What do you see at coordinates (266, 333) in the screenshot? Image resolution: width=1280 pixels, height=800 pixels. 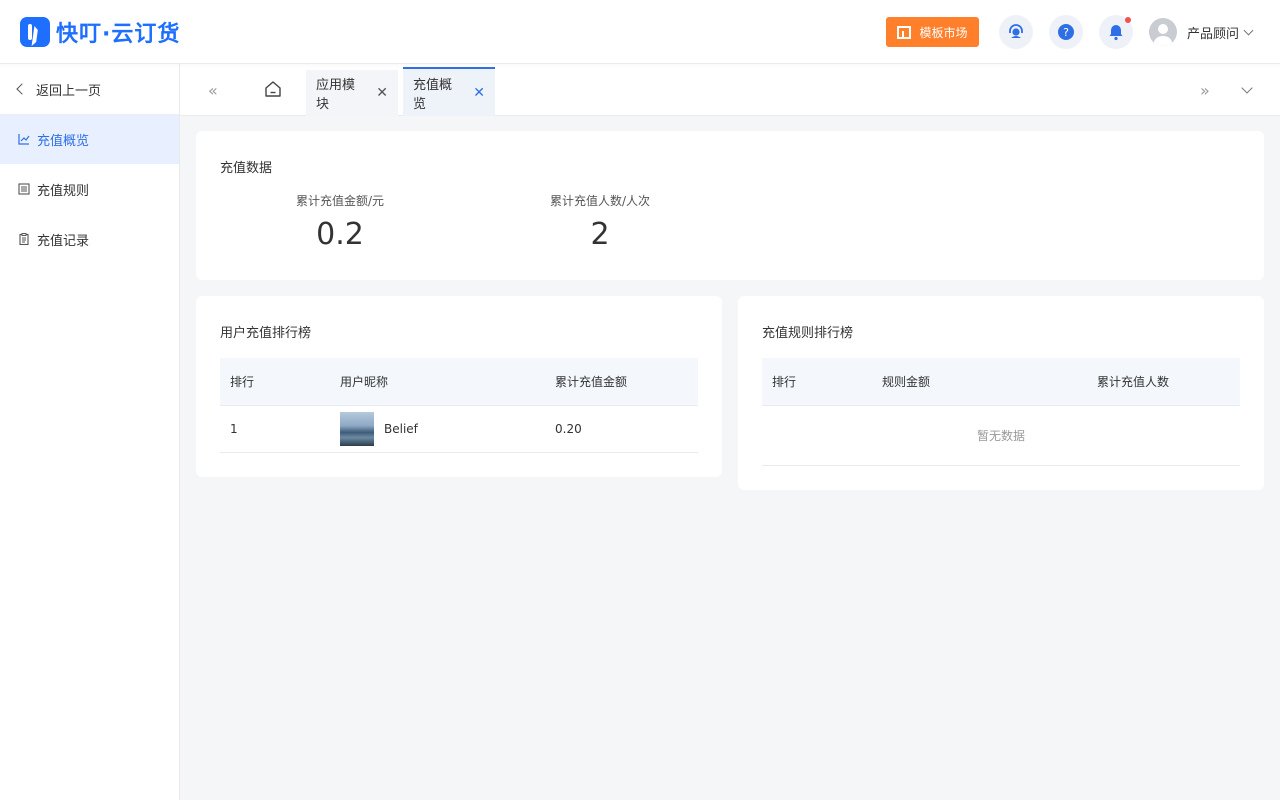 I see `card-title: 用户充值排行榜` at bounding box center [266, 333].